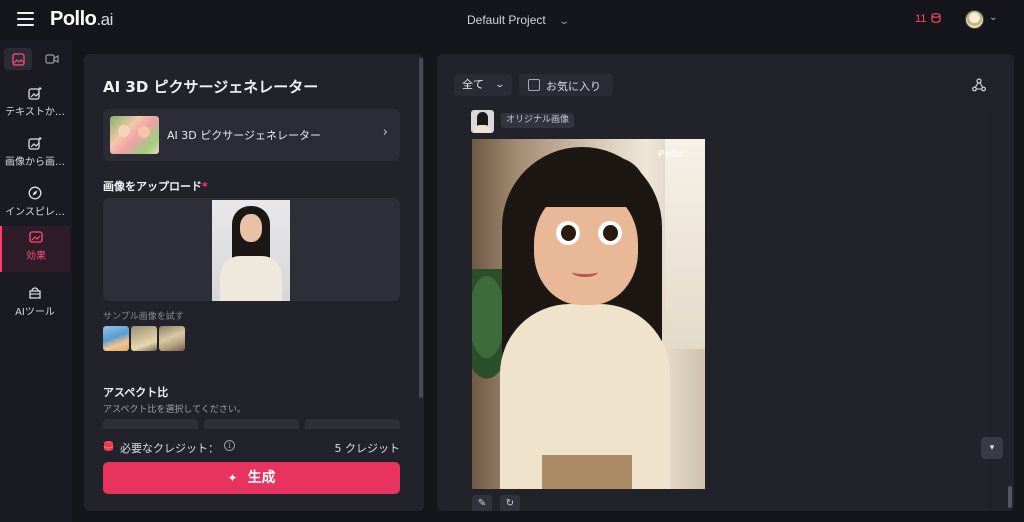  I want to click on panel-scrollbar, so click(421, 228).